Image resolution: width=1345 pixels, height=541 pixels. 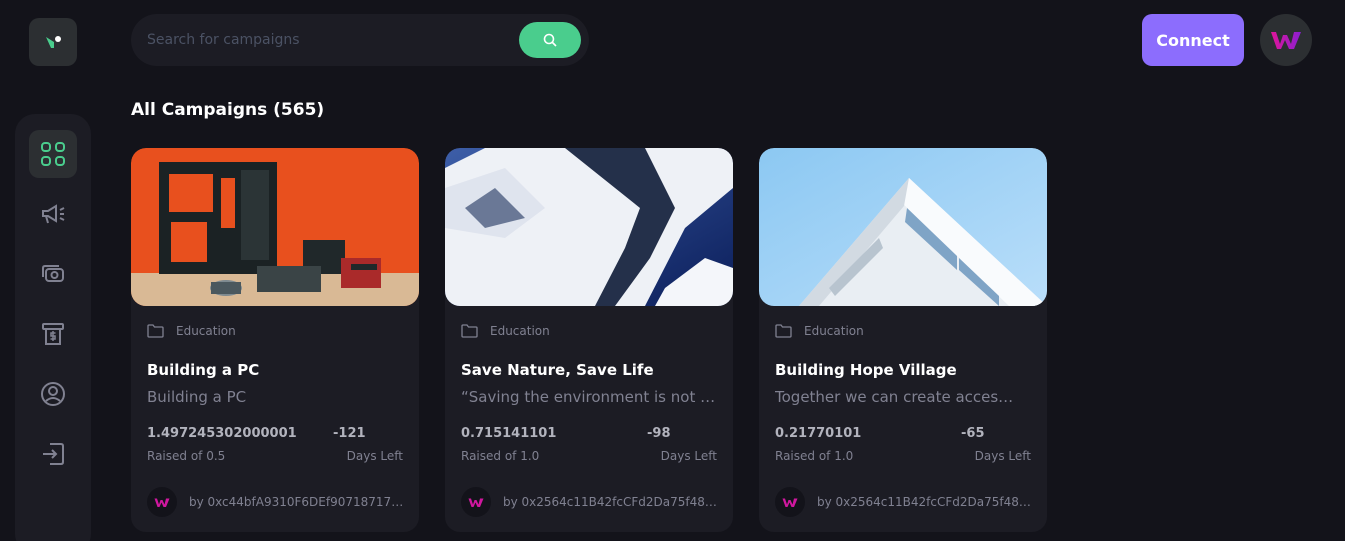 What do you see at coordinates (818, 433) in the screenshot?
I see `amount-collected: 0.21770101` at bounding box center [818, 433].